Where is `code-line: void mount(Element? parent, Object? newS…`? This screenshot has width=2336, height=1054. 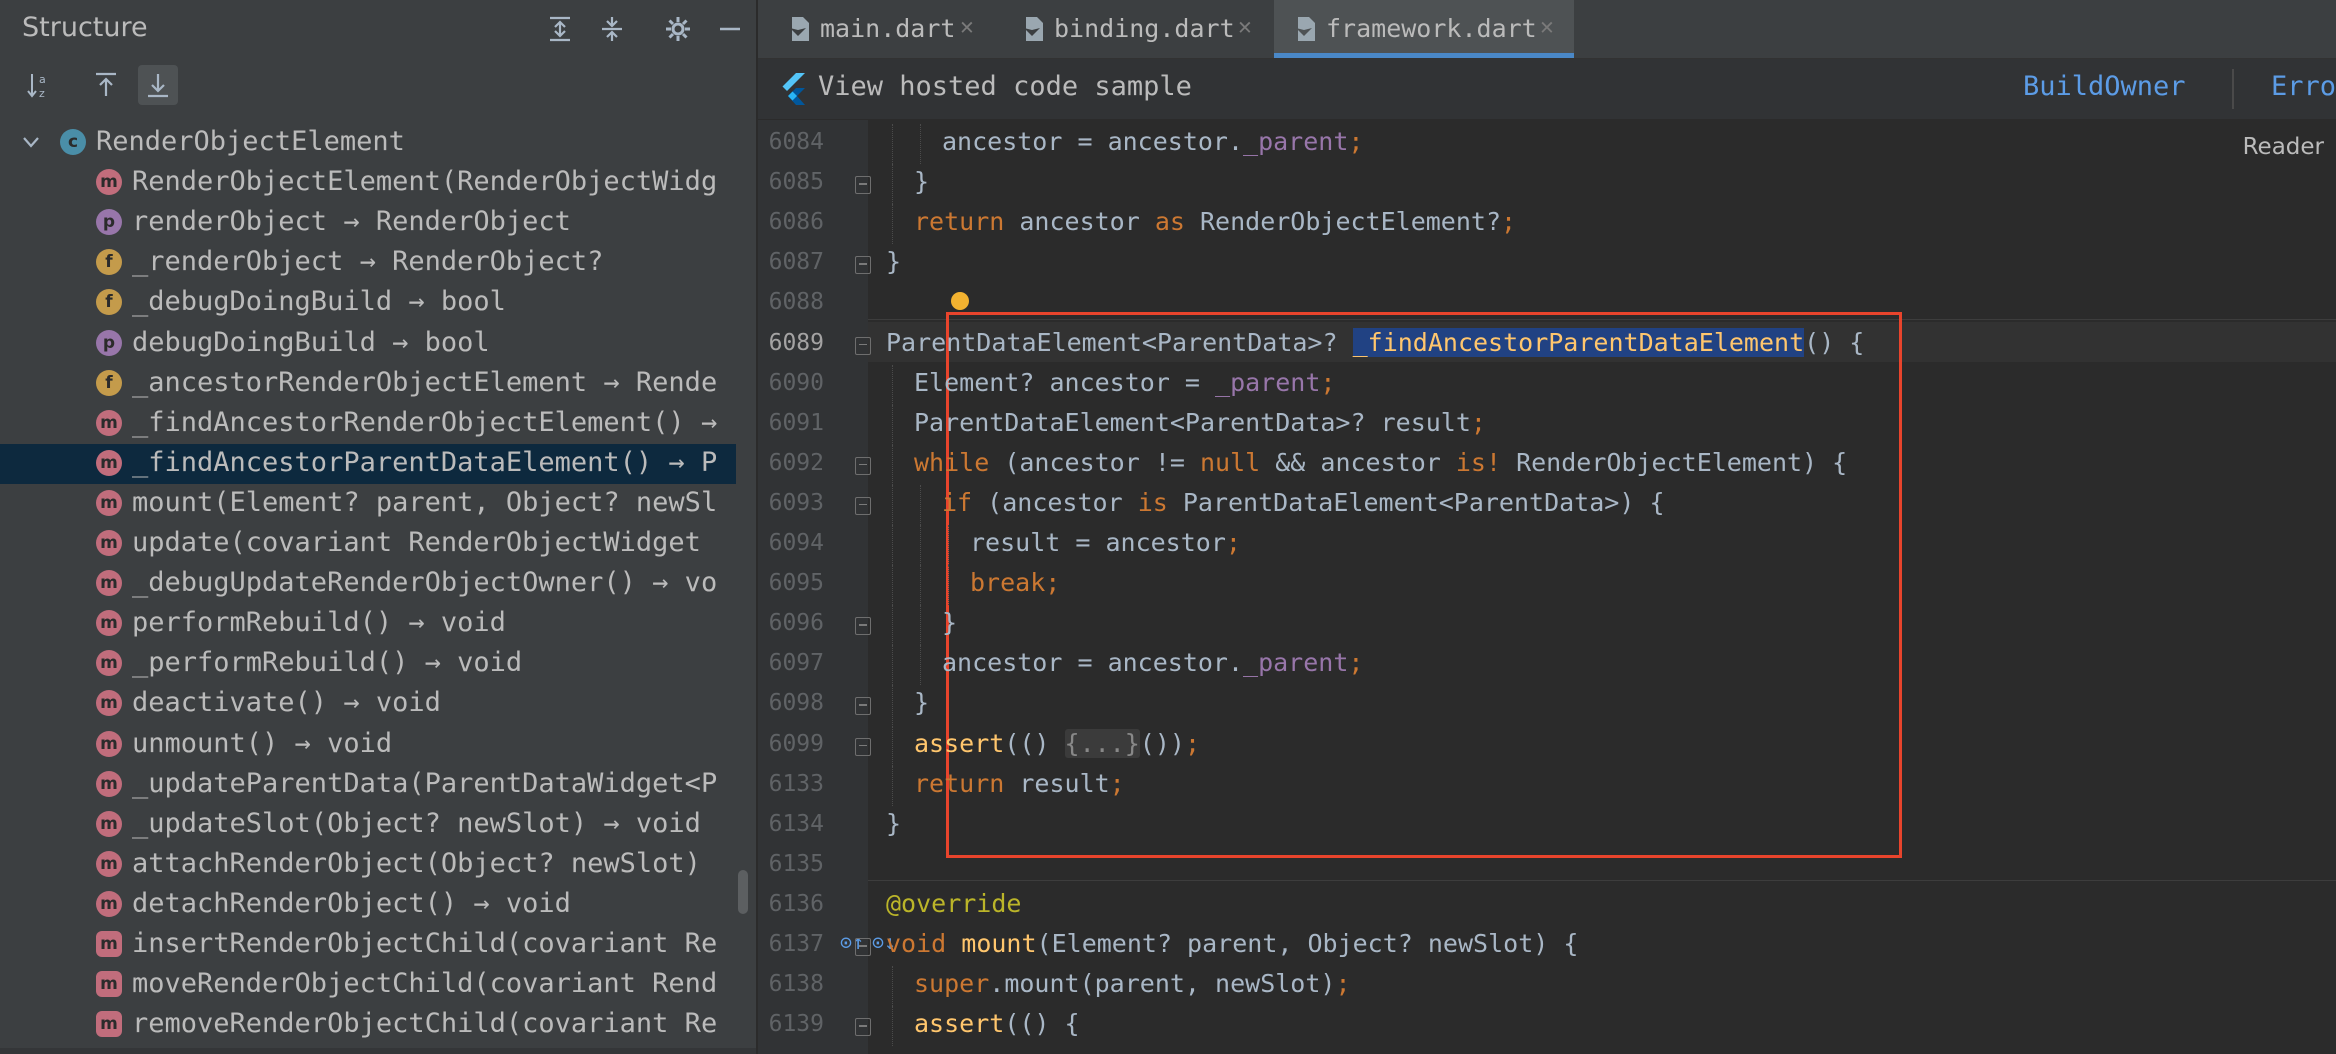 code-line: void mount(Element? parent, Object? newS… is located at coordinates (1232, 943).